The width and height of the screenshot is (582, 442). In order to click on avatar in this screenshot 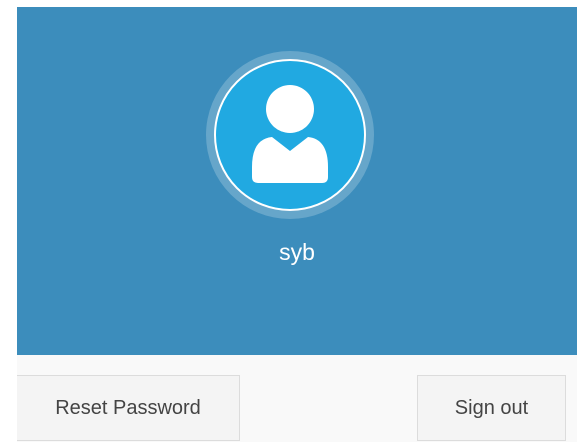, I will do `click(290, 135)`.